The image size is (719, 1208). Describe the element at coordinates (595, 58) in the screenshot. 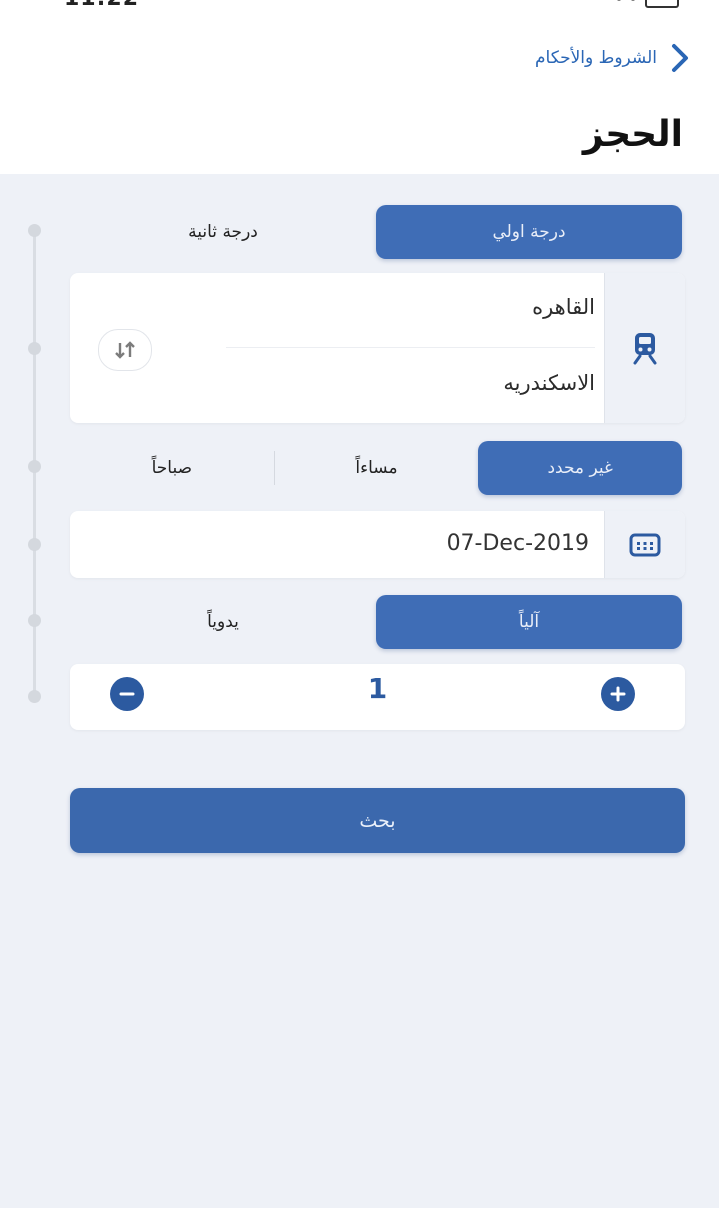

I see `terms-label: الشروط والأحكام` at that location.